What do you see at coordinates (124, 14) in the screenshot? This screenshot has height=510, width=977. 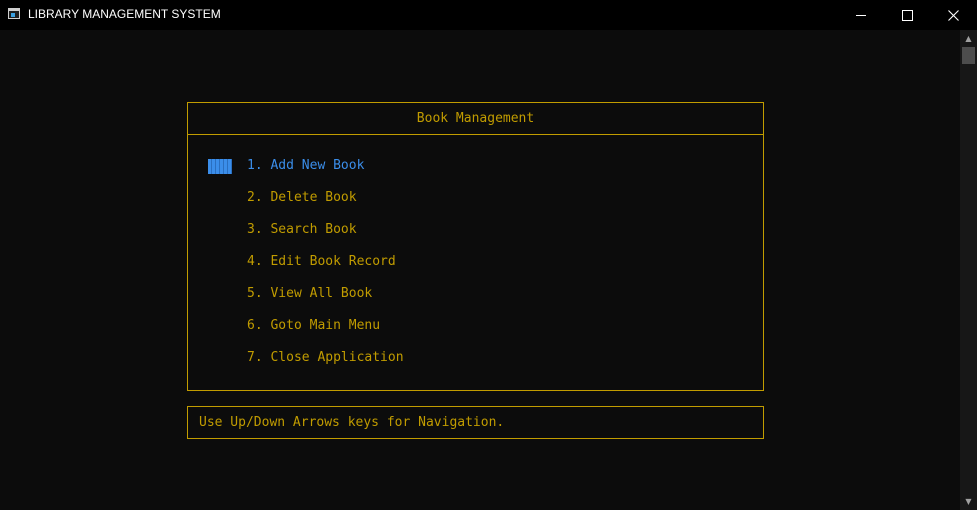 I see `window-title: LIBRARY MANAGEMENT SYSTEM` at bounding box center [124, 14].